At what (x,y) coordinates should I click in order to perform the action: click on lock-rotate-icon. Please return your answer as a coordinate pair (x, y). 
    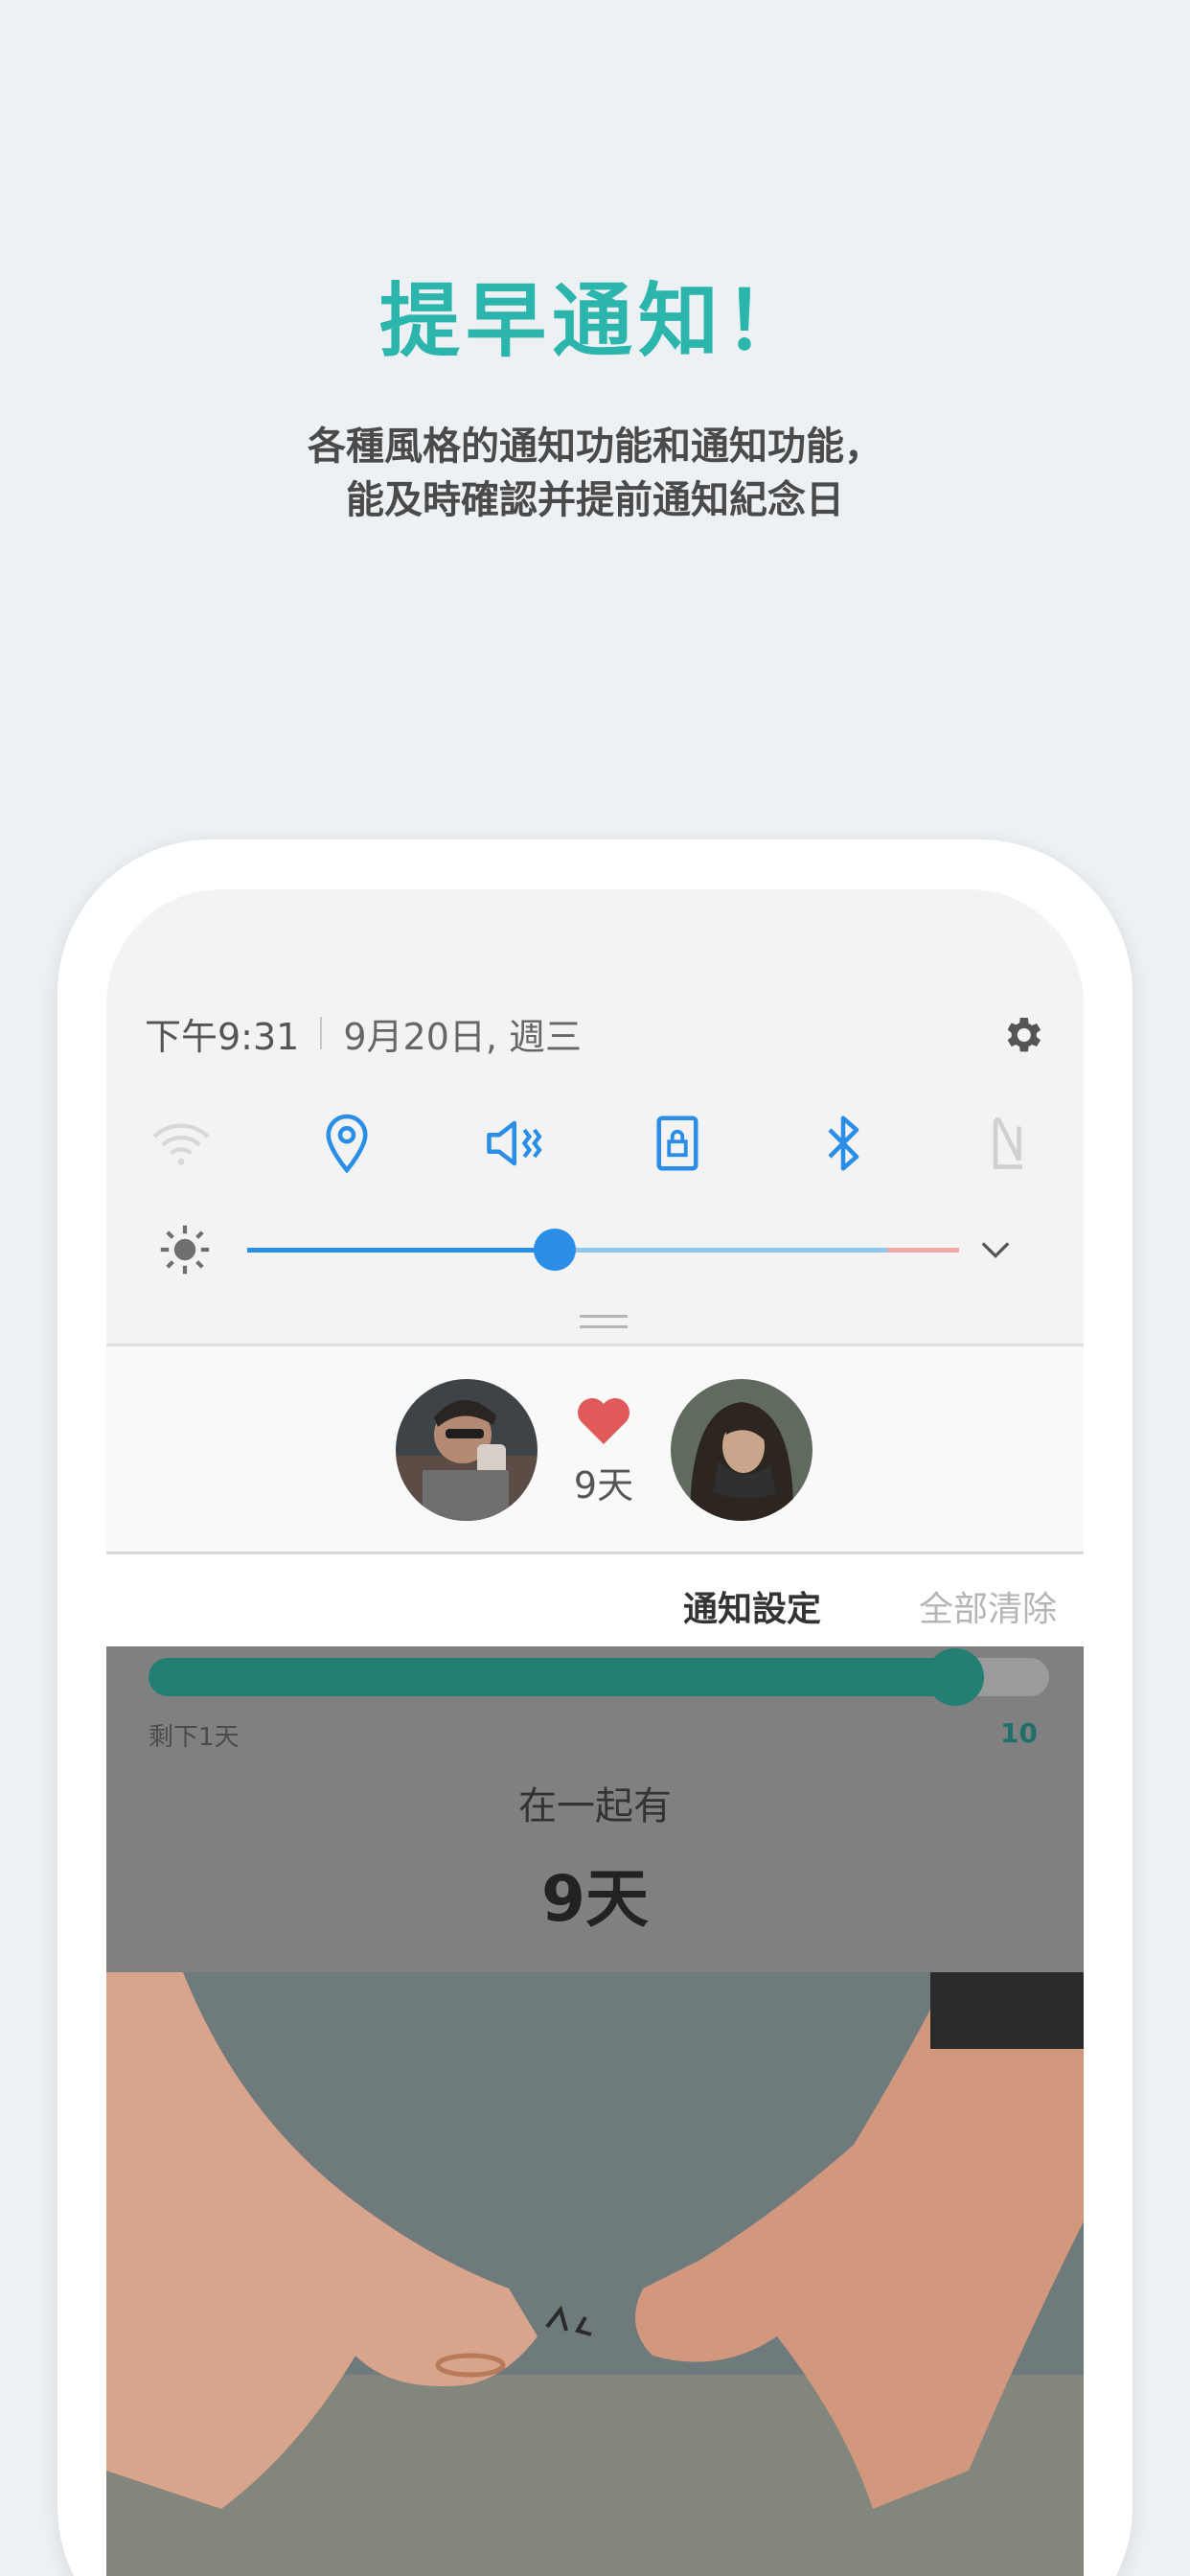
    Looking at the image, I should click on (677, 1143).